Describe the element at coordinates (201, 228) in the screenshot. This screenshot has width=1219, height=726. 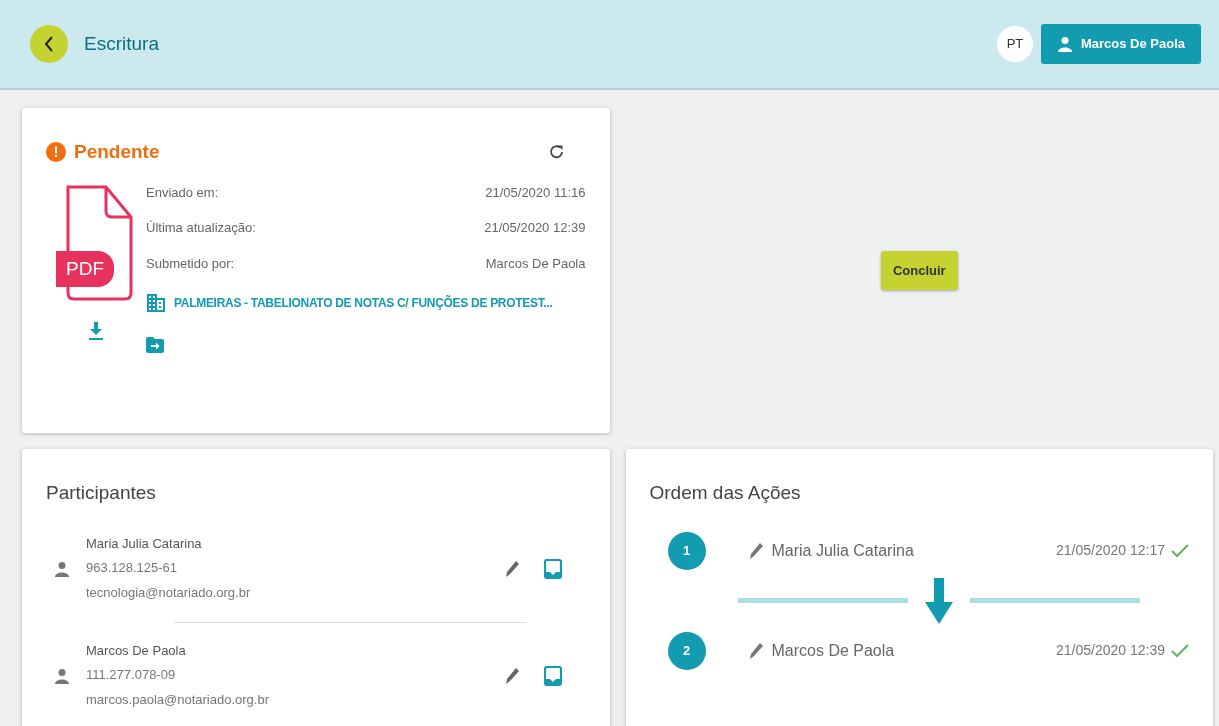
I see `field-label: Última atualização:` at that location.